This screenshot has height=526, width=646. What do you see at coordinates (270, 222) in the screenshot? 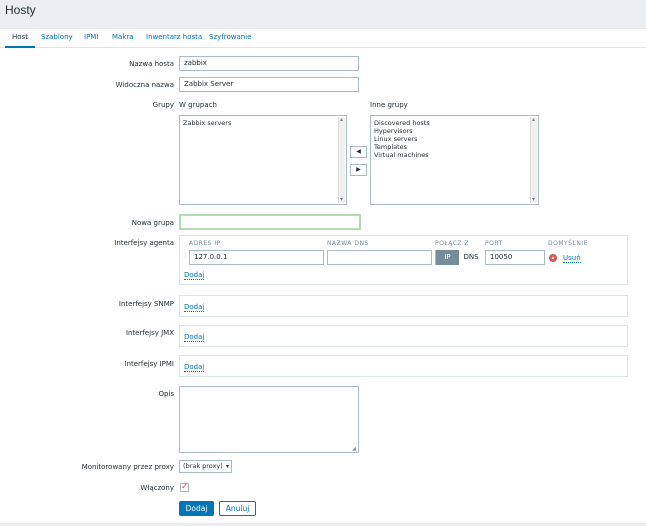
I see `new-group-input` at bounding box center [270, 222].